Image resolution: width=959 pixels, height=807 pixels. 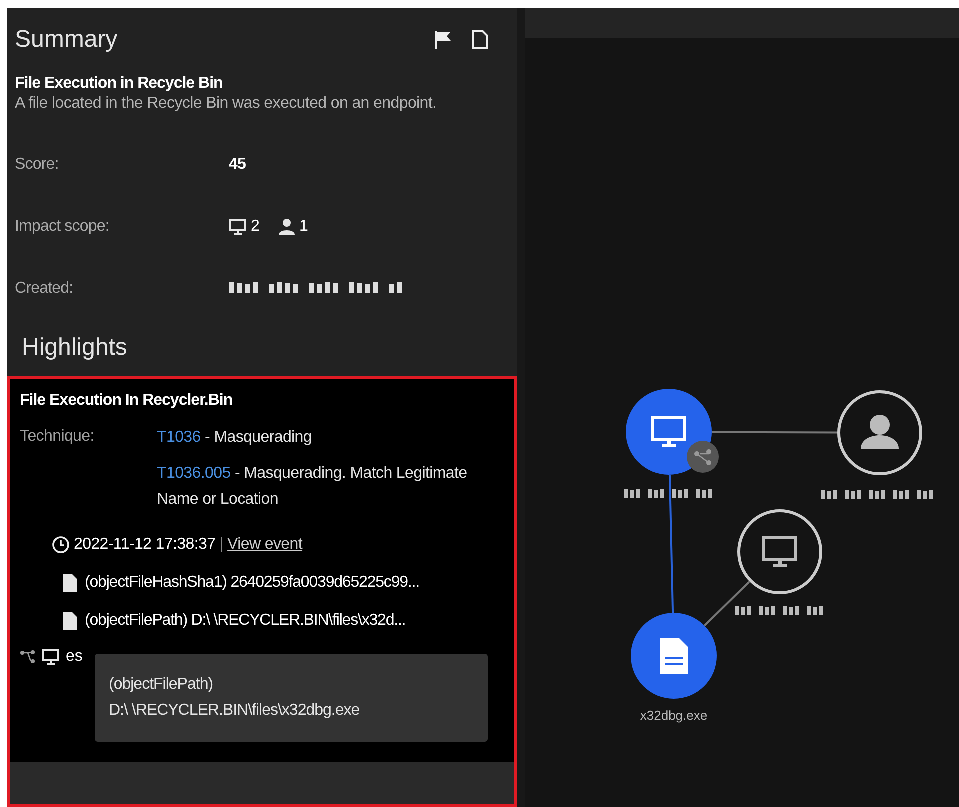 What do you see at coordinates (161, 685) in the screenshot?
I see `tooltip-text: (objectFilePath)` at bounding box center [161, 685].